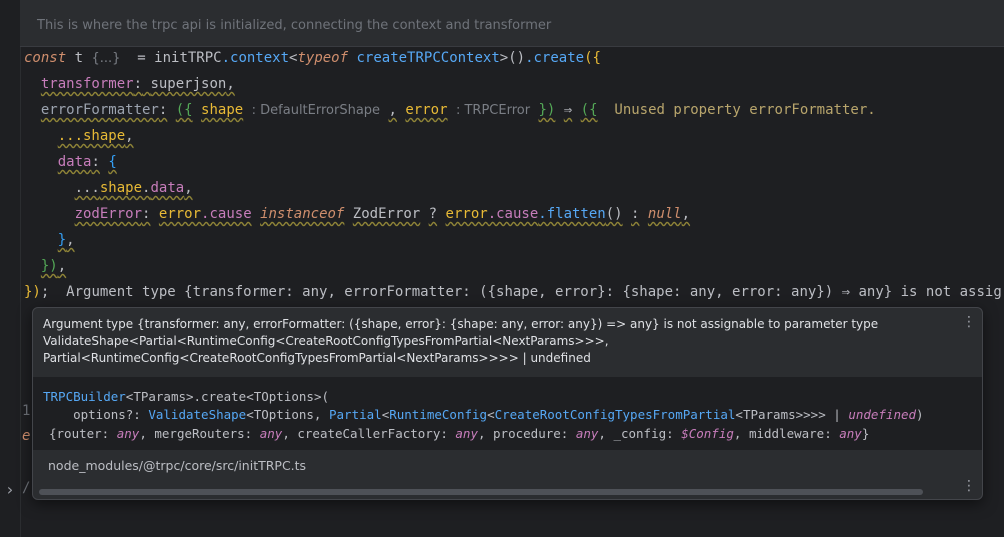 The height and width of the screenshot is (537, 1004). Describe the element at coordinates (555, 58) in the screenshot. I see `method-create: .create` at that location.